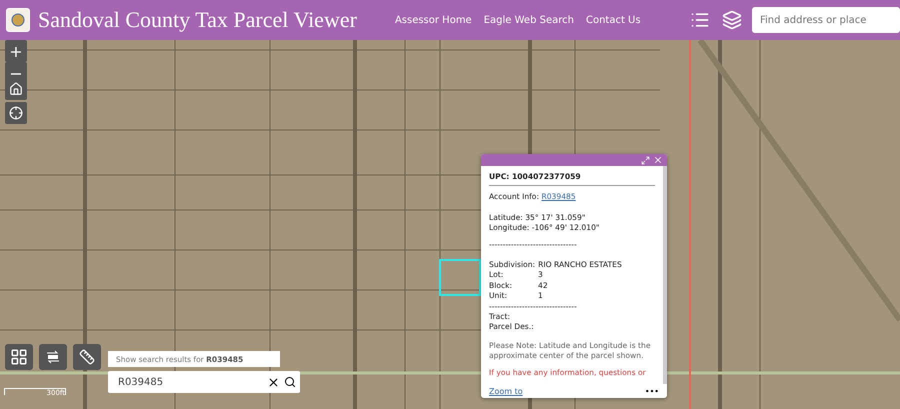 The width and height of the screenshot is (900, 409). I want to click on arrows-icon, so click(53, 357).